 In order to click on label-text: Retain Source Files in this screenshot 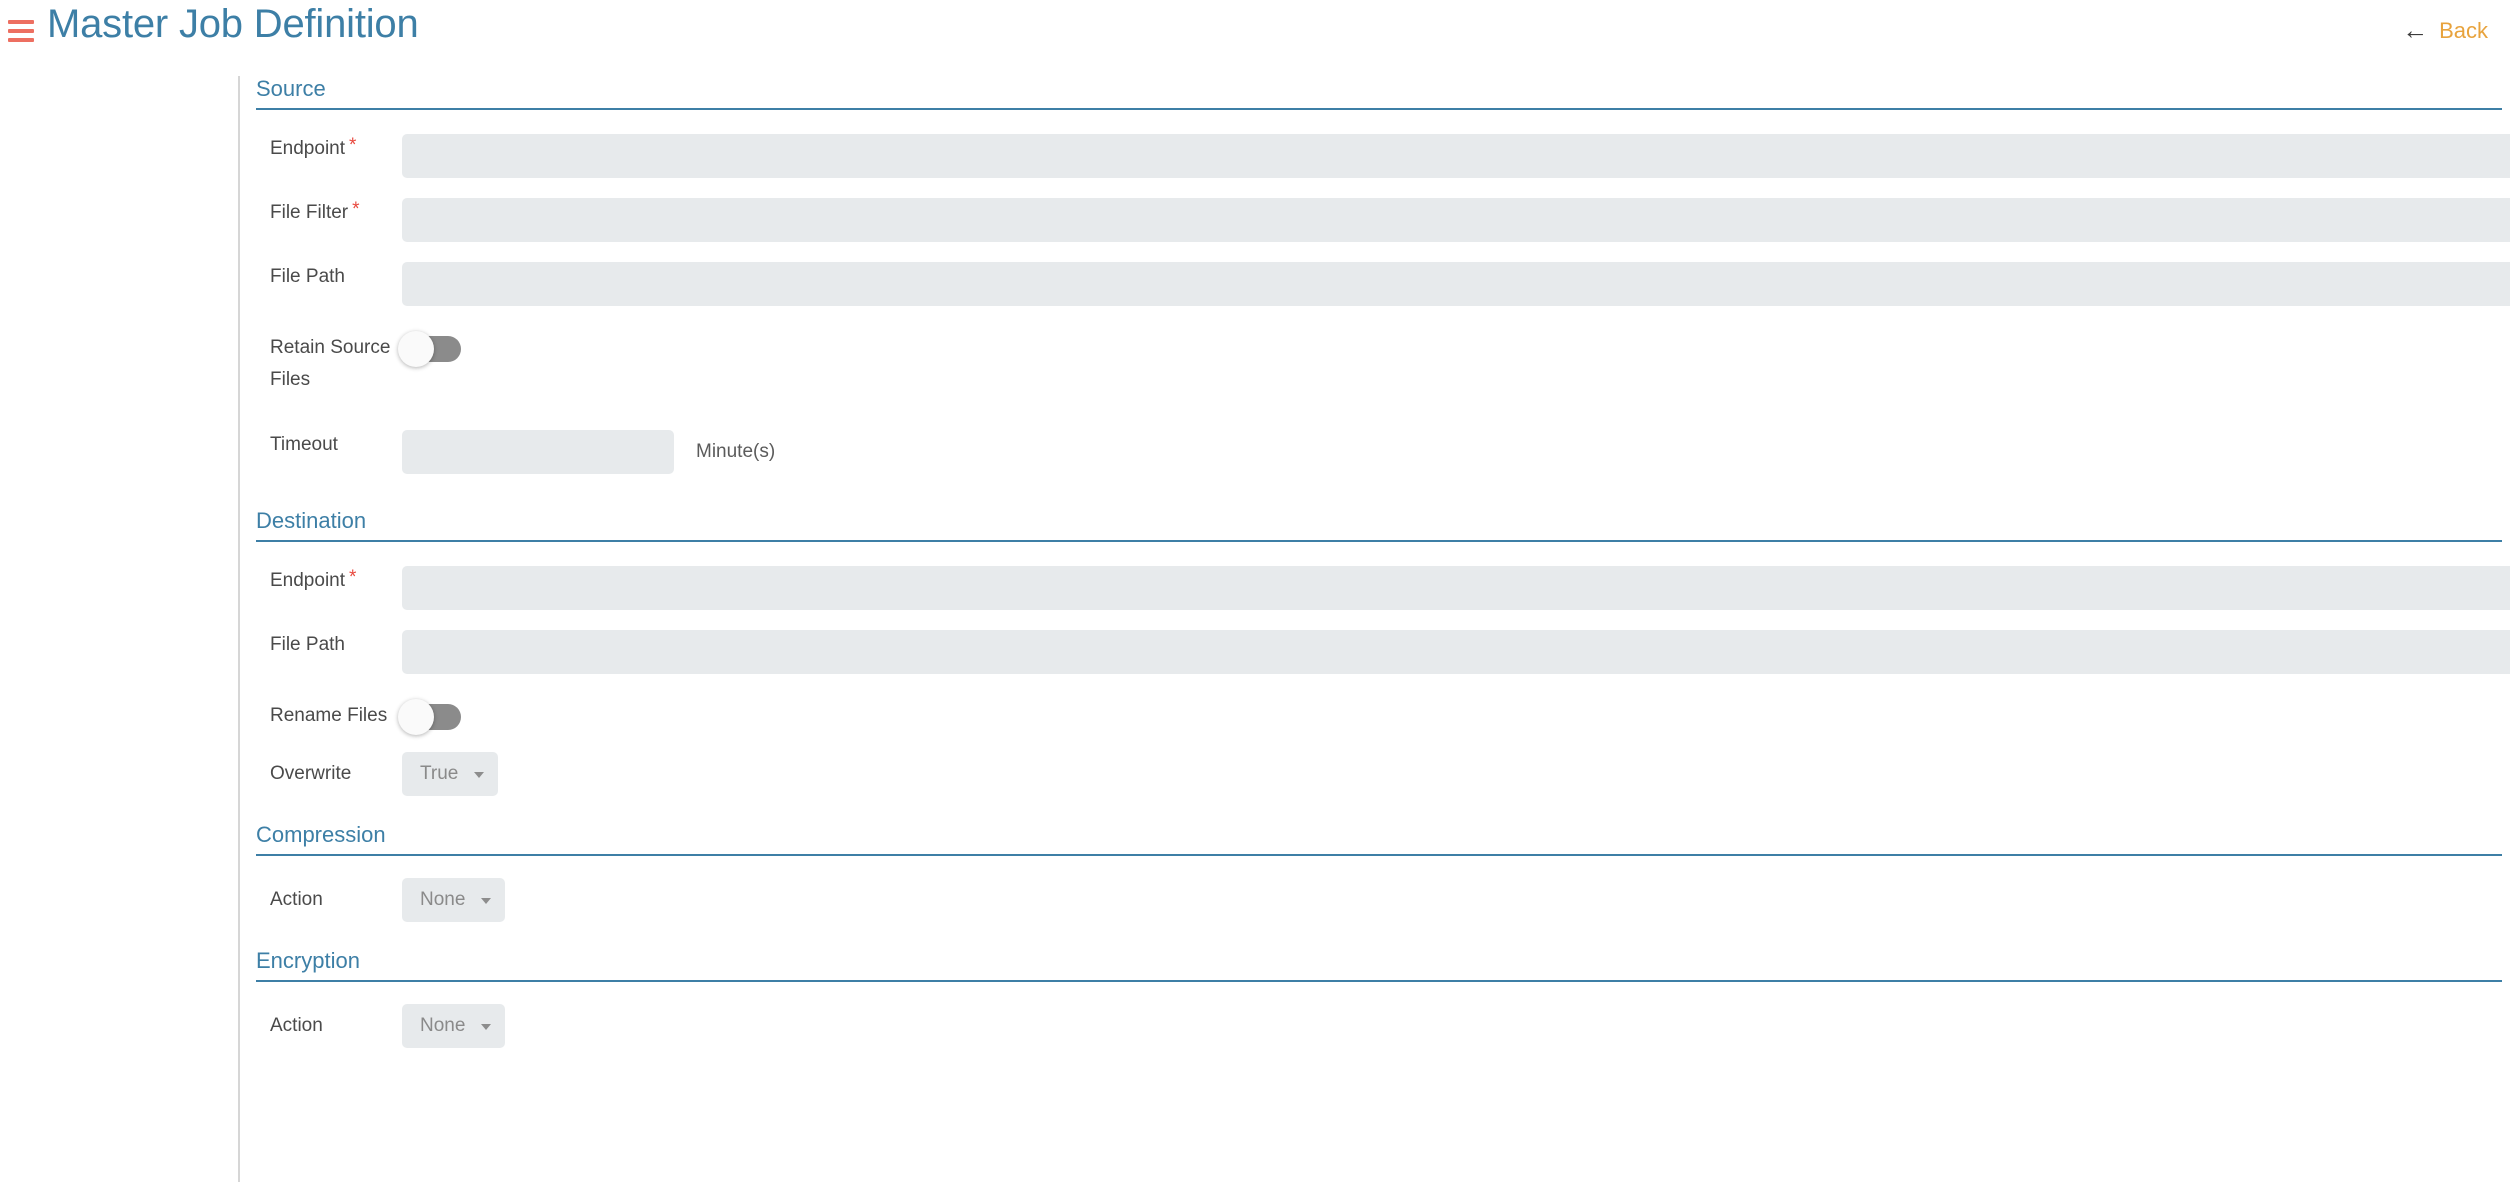, I will do `click(330, 363)`.